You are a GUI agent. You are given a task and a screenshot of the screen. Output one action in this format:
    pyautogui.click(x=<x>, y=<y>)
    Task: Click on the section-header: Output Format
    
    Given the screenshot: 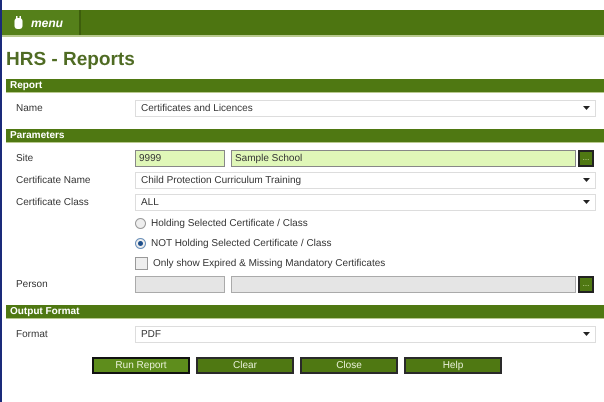 What is the action you would take?
    pyautogui.click(x=305, y=312)
    